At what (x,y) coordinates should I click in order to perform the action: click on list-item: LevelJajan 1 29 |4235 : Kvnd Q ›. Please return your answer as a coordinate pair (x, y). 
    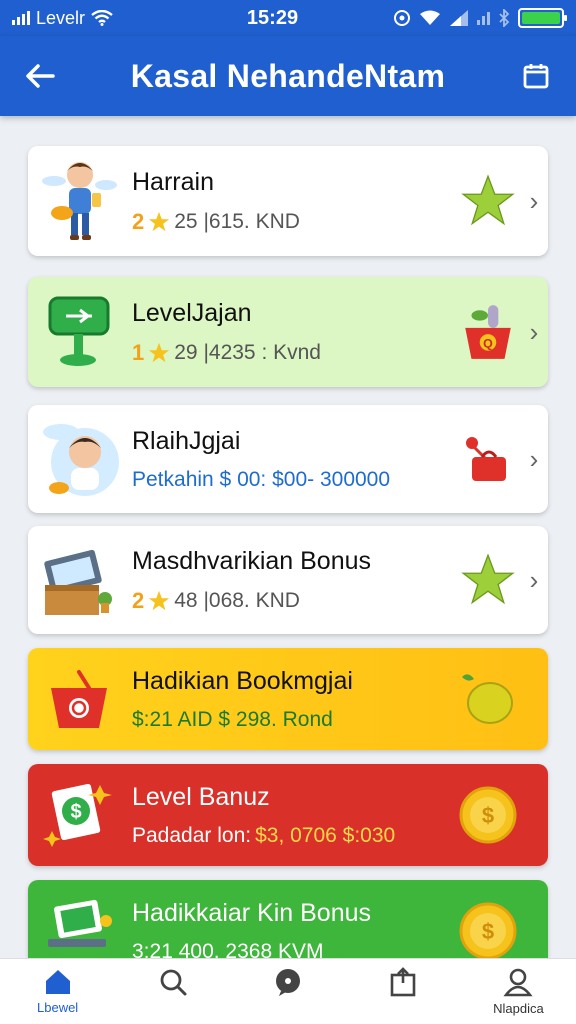
    Looking at the image, I should click on (288, 332).